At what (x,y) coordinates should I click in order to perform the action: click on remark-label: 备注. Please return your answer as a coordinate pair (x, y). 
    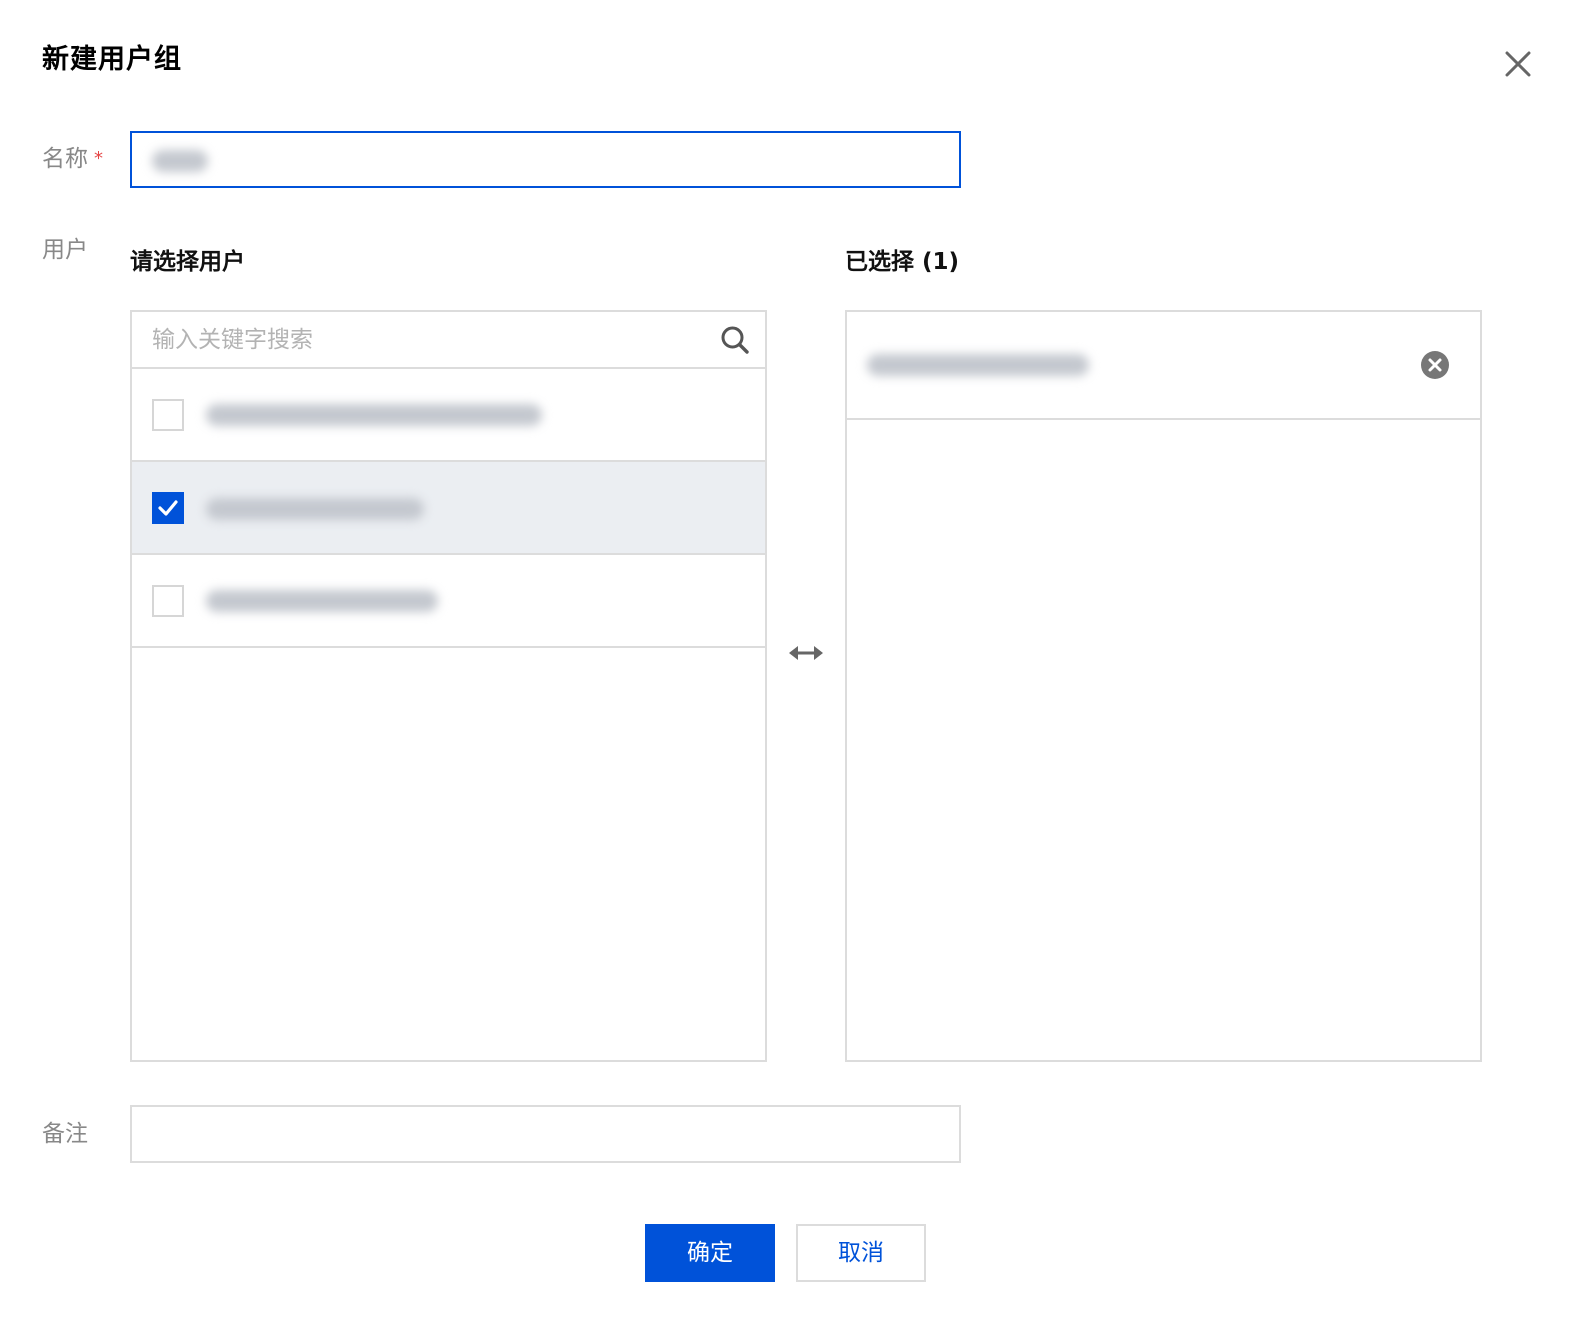
    Looking at the image, I should click on (65, 1134).